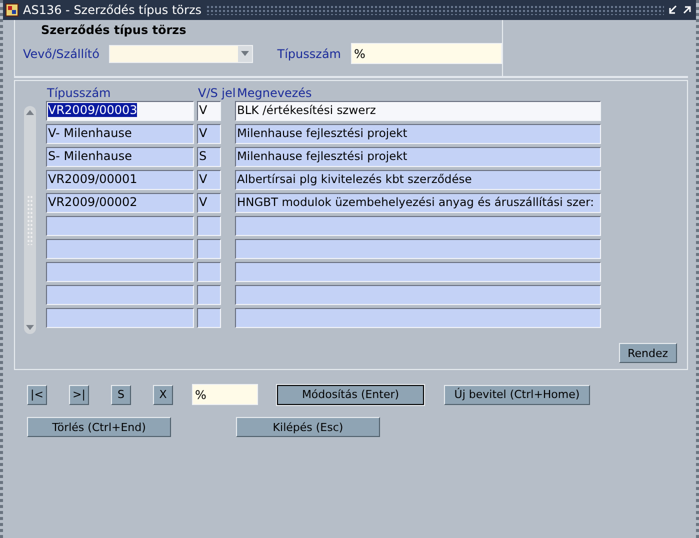 The image size is (699, 538). I want to click on section-title: Szerződés típus törzs, so click(114, 29).